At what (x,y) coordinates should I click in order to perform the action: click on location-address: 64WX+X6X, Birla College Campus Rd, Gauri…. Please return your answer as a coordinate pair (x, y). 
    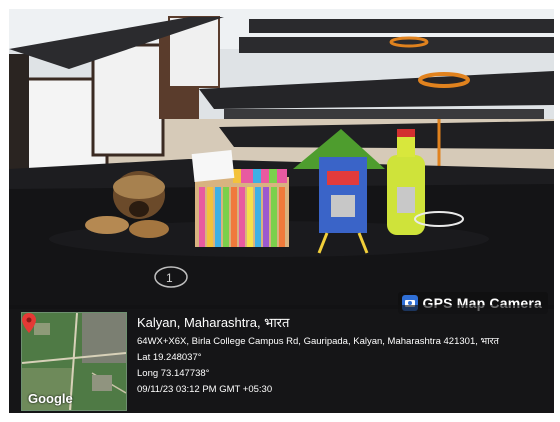
    Looking at the image, I should click on (318, 341).